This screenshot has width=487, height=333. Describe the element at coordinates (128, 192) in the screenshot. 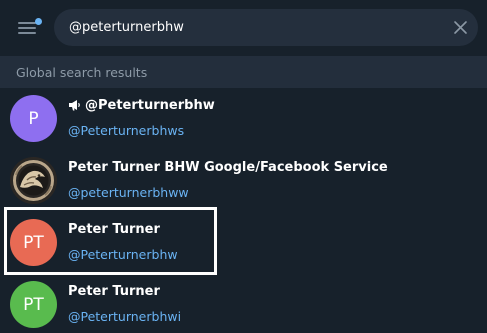

I see `result-username: @peterturnerbhww` at that location.